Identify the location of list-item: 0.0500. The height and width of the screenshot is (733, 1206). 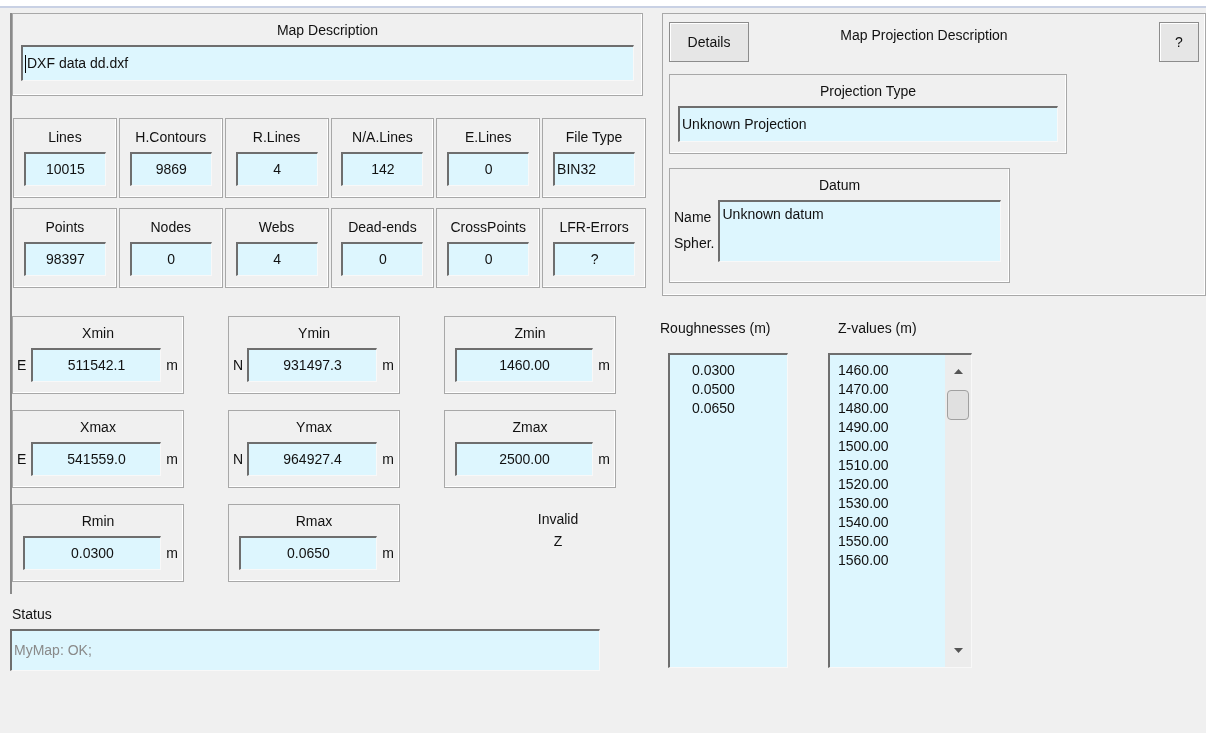
(739, 389).